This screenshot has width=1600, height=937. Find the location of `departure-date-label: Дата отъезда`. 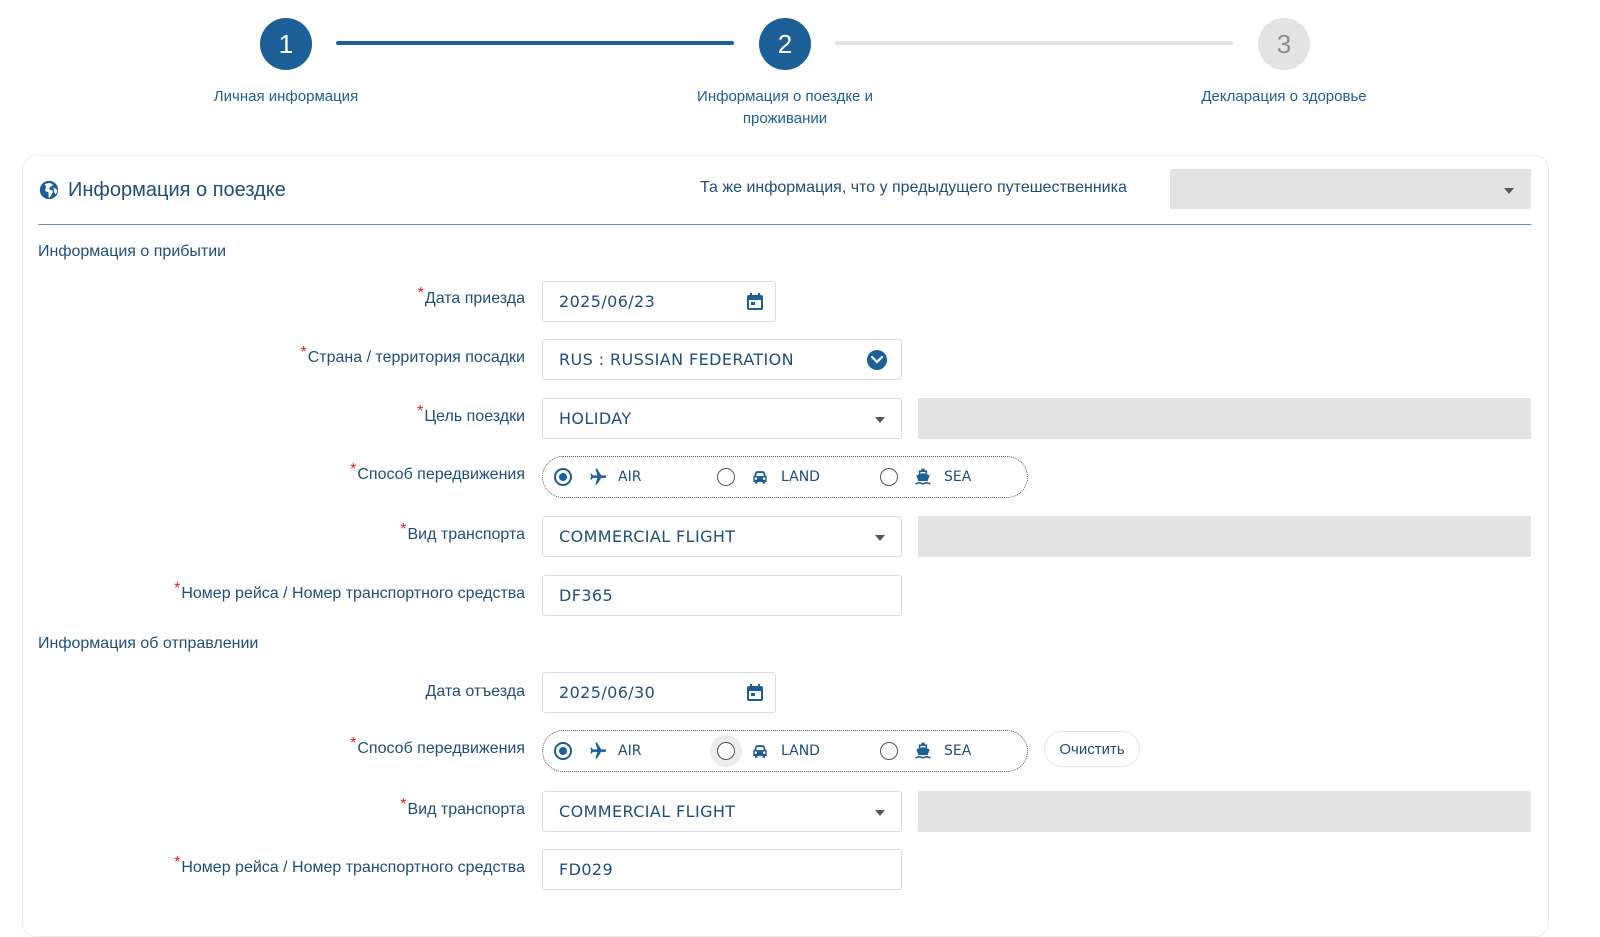

departure-date-label: Дата отъезда is located at coordinates (475, 692).